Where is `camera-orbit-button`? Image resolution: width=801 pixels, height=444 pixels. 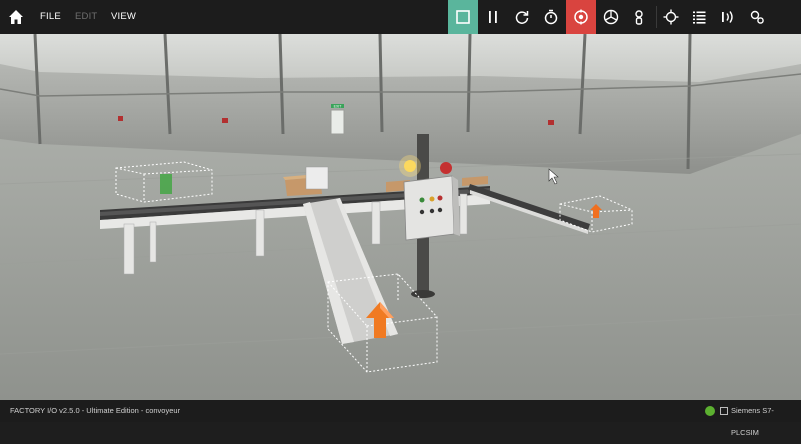
camera-orbit-button is located at coordinates (611, 17).